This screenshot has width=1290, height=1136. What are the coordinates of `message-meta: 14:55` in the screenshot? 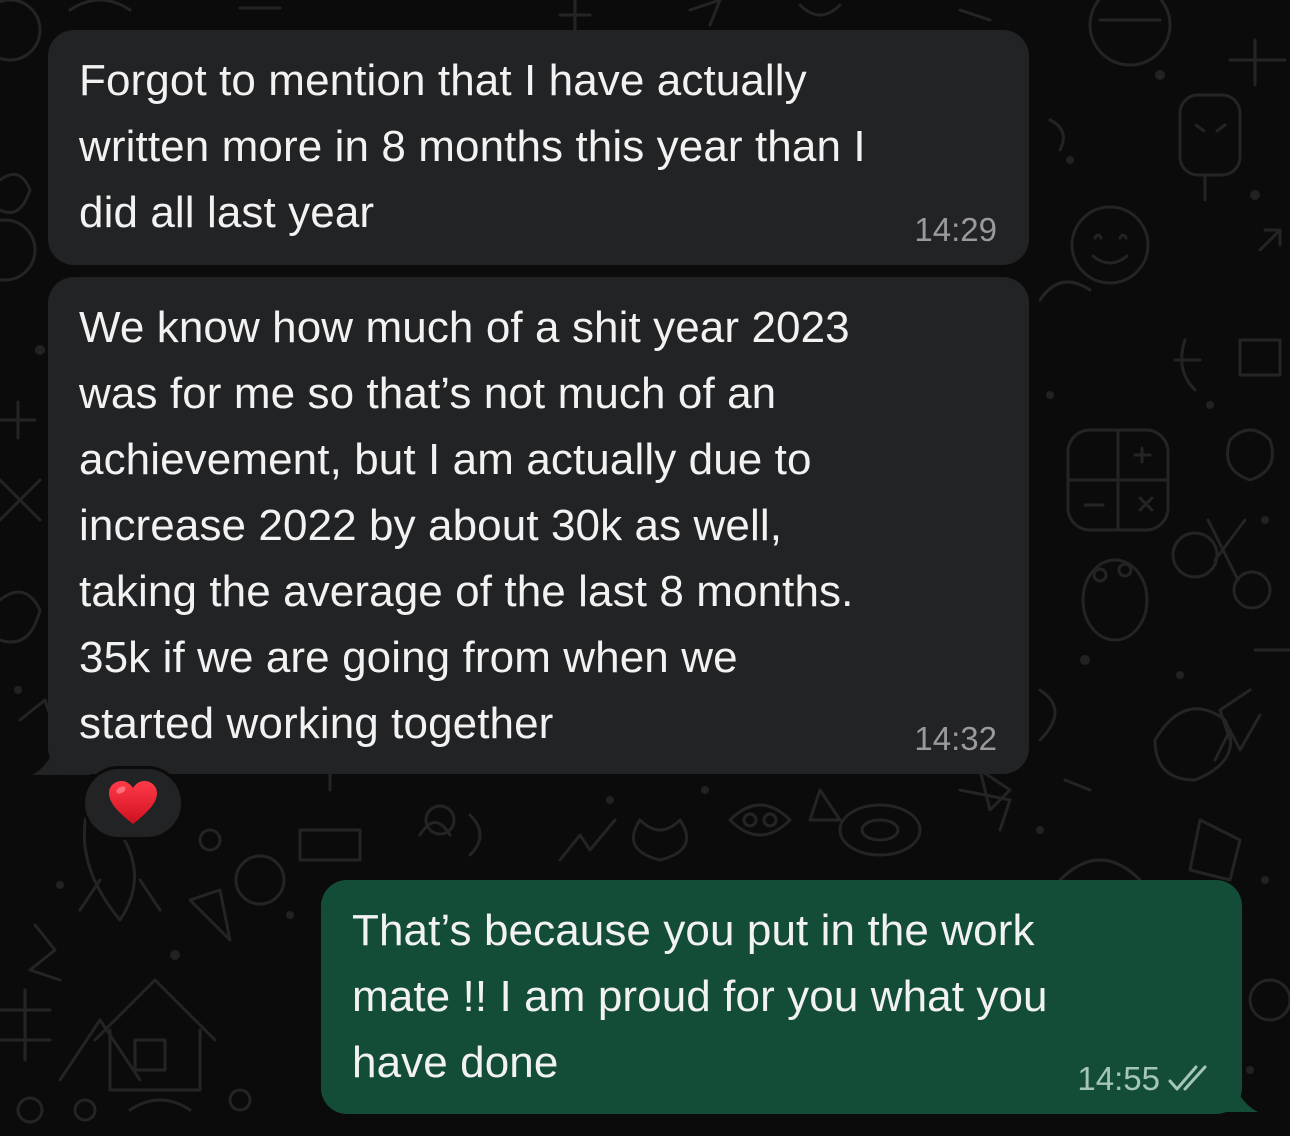 It's located at (1145, 1079).